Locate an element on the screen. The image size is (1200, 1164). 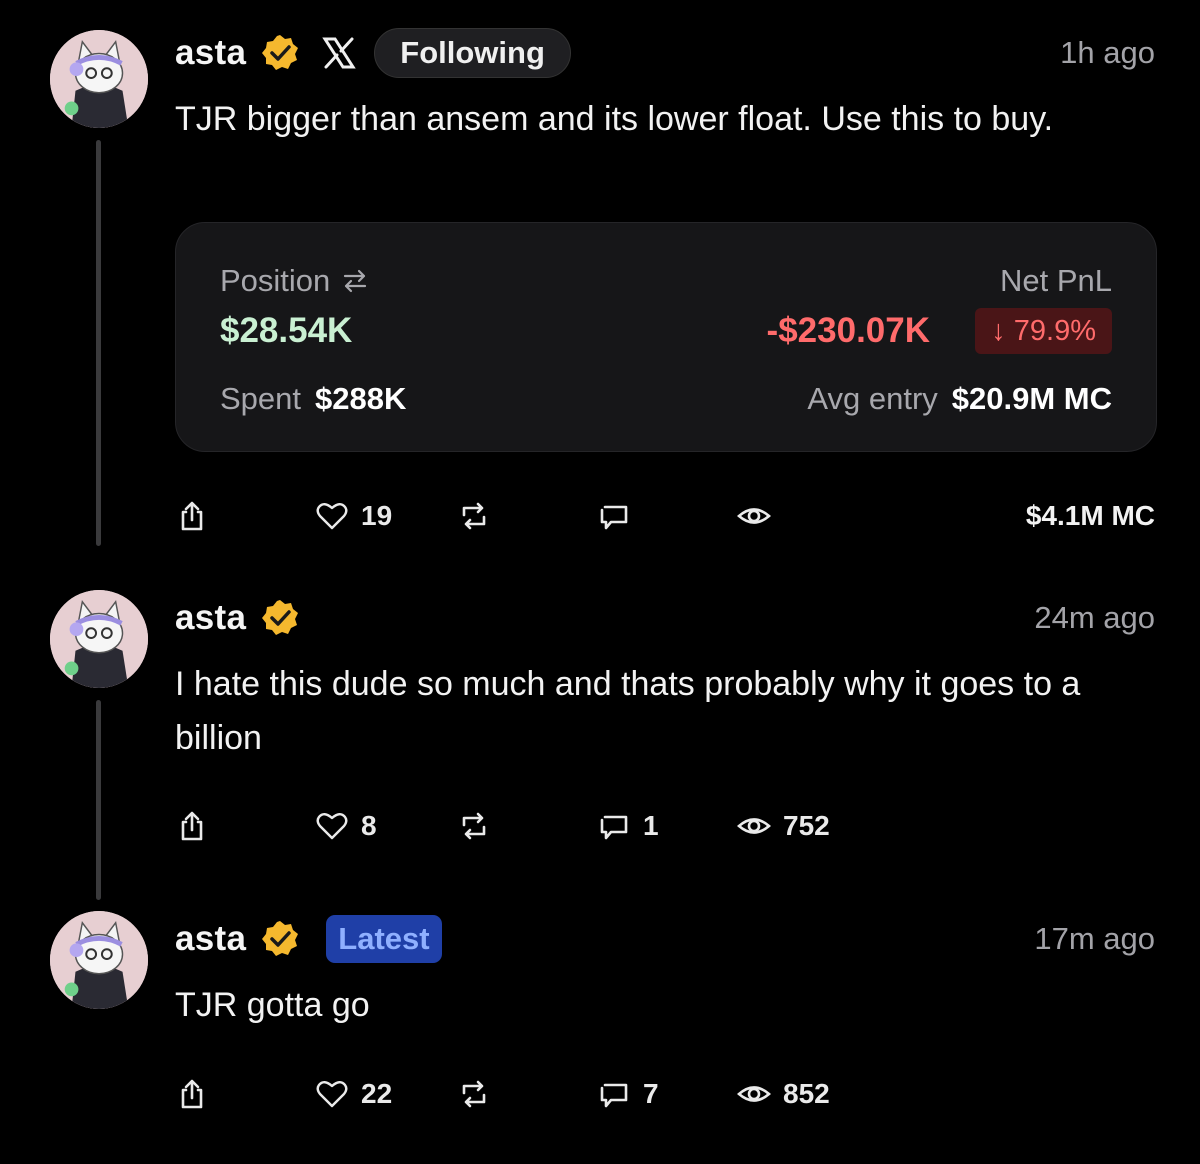
x-logo-icon is located at coordinates (339, 53).